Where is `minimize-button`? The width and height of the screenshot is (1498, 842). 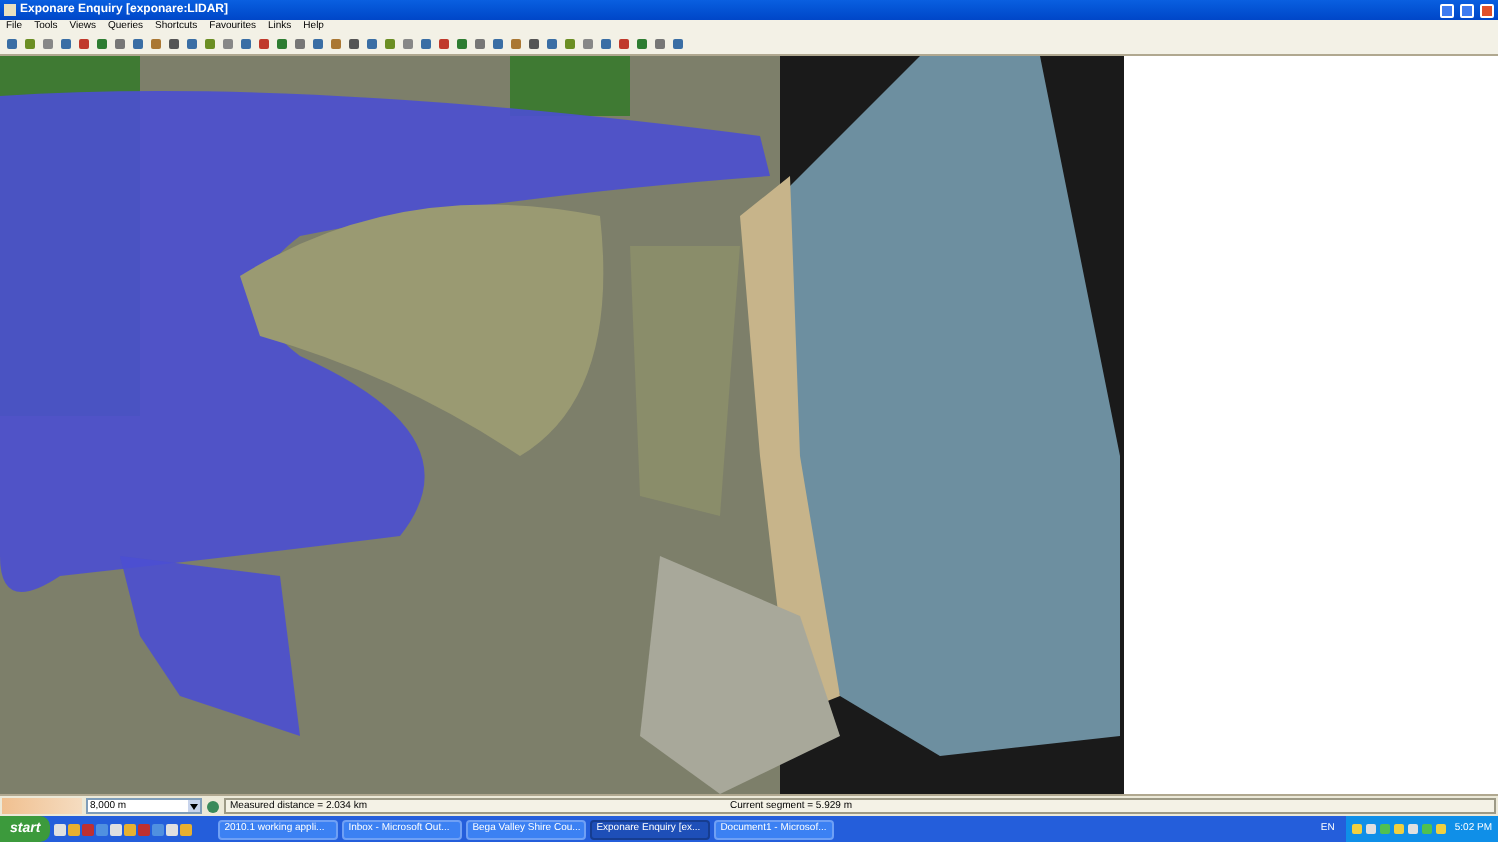 minimize-button is located at coordinates (1447, 10).